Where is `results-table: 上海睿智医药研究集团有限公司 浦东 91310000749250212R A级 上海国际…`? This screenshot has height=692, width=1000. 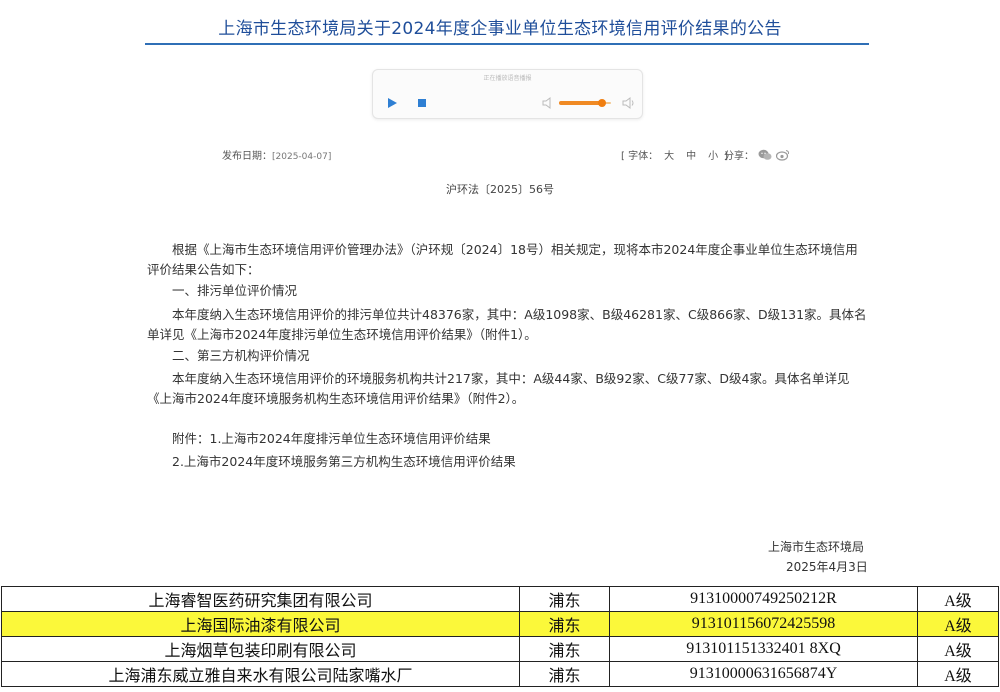 results-table: 上海睿智医药研究集团有限公司 浦东 91310000749250212R A级 上海国际… is located at coordinates (500, 636).